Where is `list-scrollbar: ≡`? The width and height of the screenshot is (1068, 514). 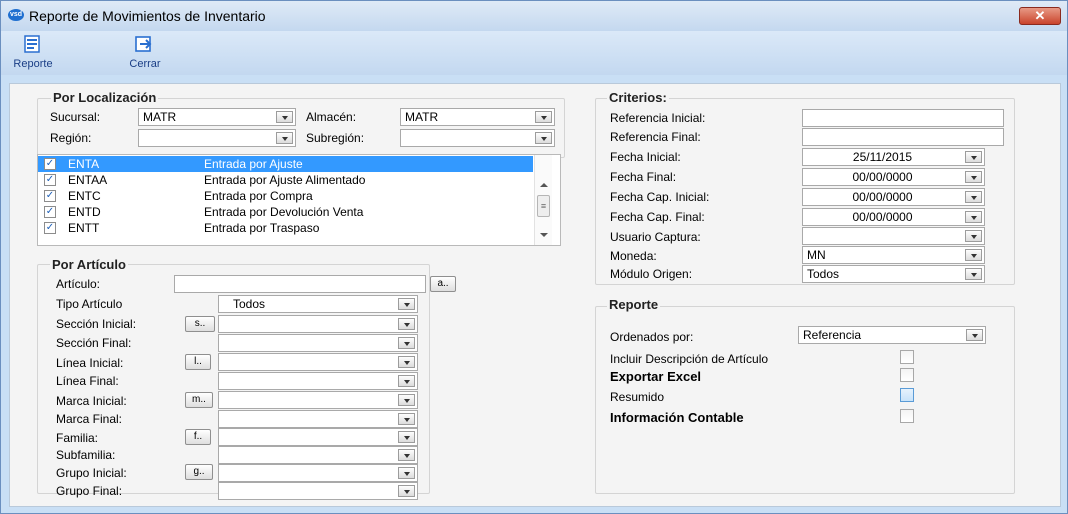 list-scrollbar: ≡ is located at coordinates (543, 200).